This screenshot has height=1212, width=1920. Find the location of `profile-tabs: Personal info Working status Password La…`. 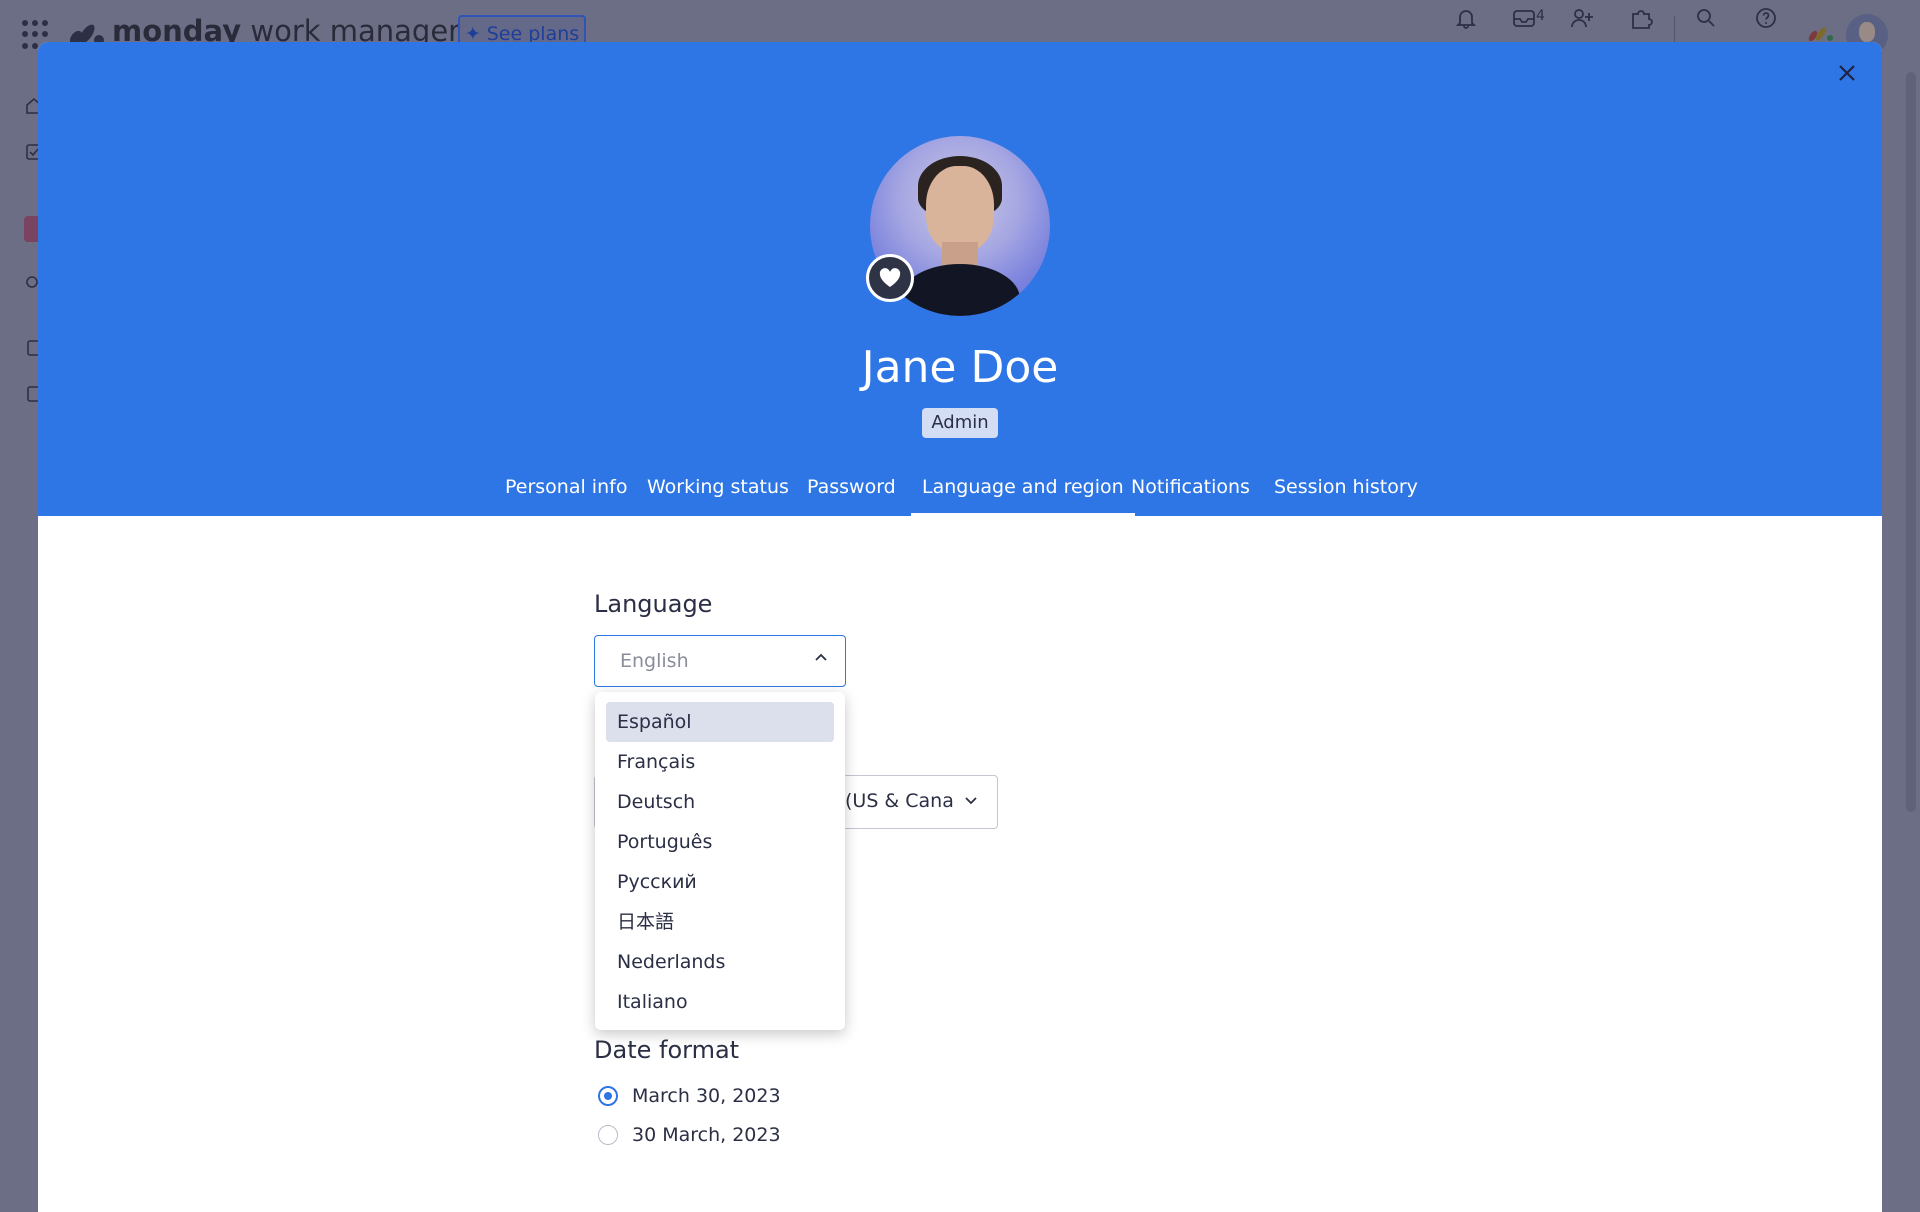

profile-tabs: Personal info Working status Password La… is located at coordinates (960, 494).